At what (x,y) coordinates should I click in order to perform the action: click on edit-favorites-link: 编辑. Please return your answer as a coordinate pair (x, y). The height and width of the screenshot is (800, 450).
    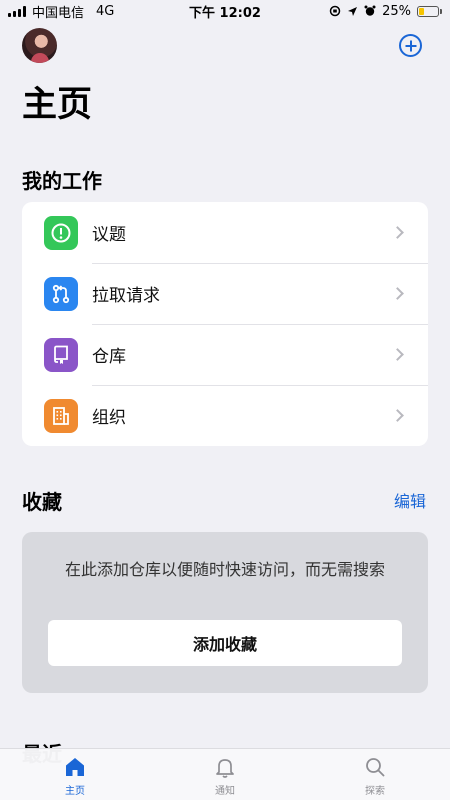
    Looking at the image, I should click on (410, 500).